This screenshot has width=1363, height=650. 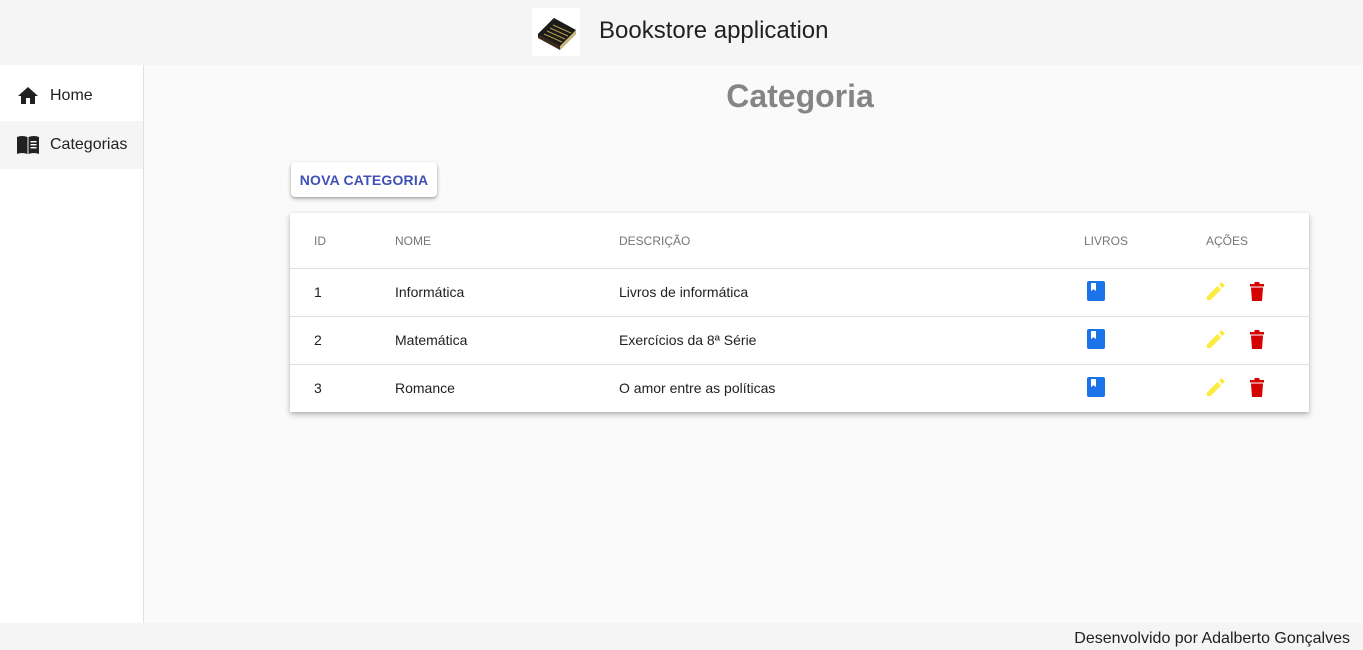 What do you see at coordinates (28, 145) in the screenshot?
I see `menu-book-icon` at bounding box center [28, 145].